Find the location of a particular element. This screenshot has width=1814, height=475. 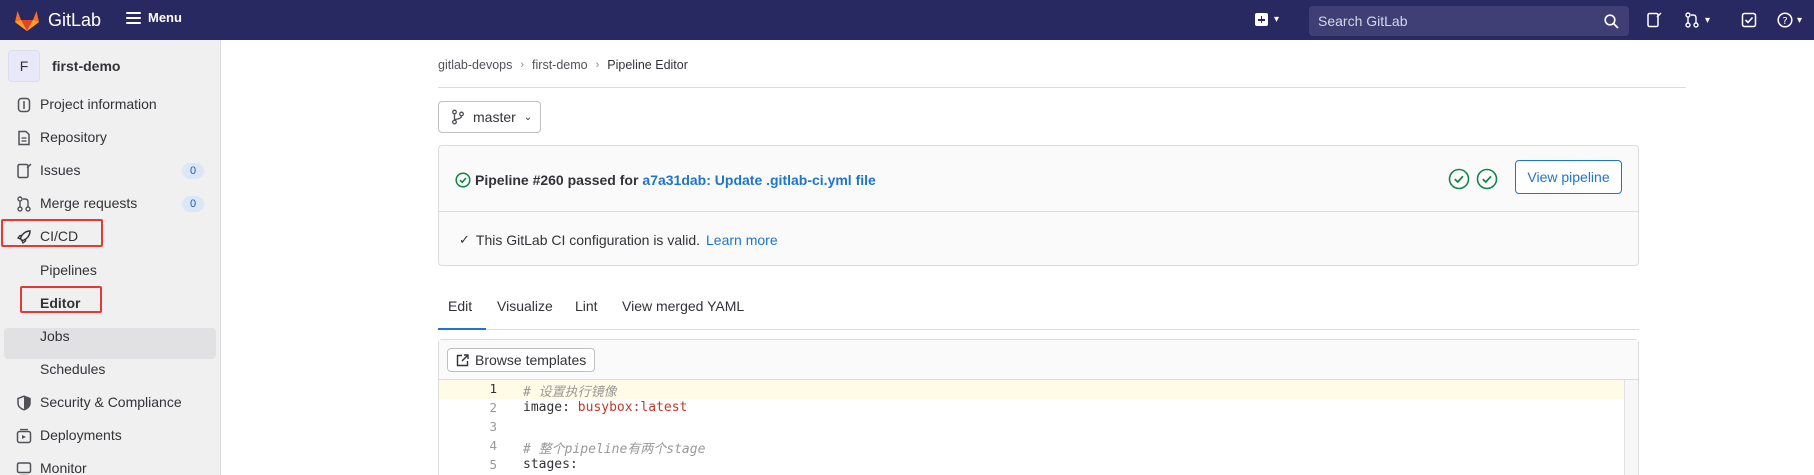

sidebar-item-label: Merge requests is located at coordinates (89, 203).